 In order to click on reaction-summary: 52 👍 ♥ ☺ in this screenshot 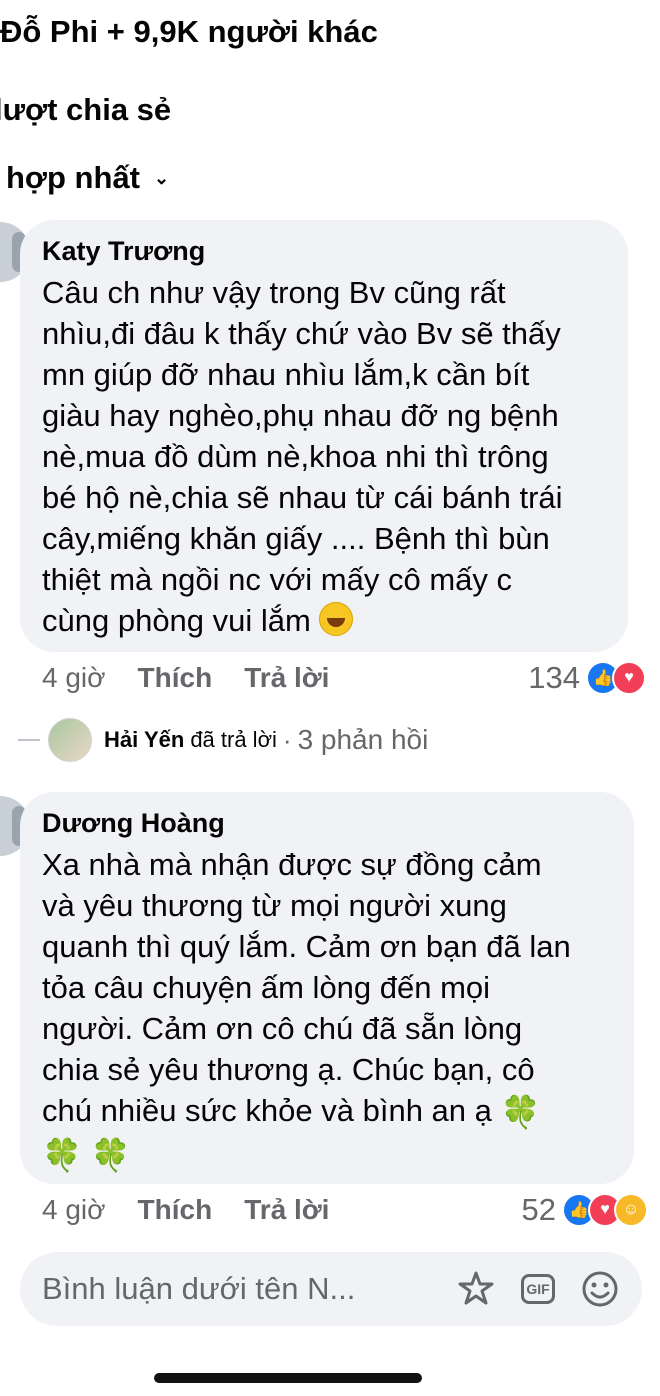, I will do `click(585, 1210)`.